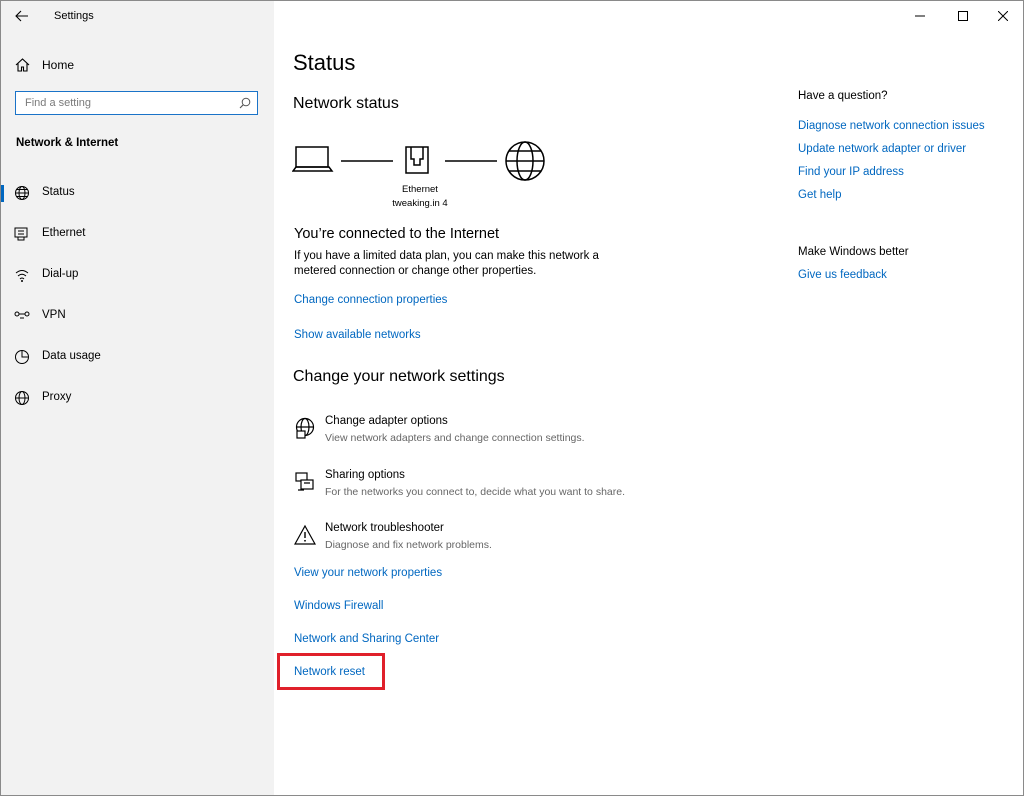 Image resolution: width=1024 pixels, height=796 pixels. I want to click on show-available-networks-link: Show available networks, so click(357, 335).